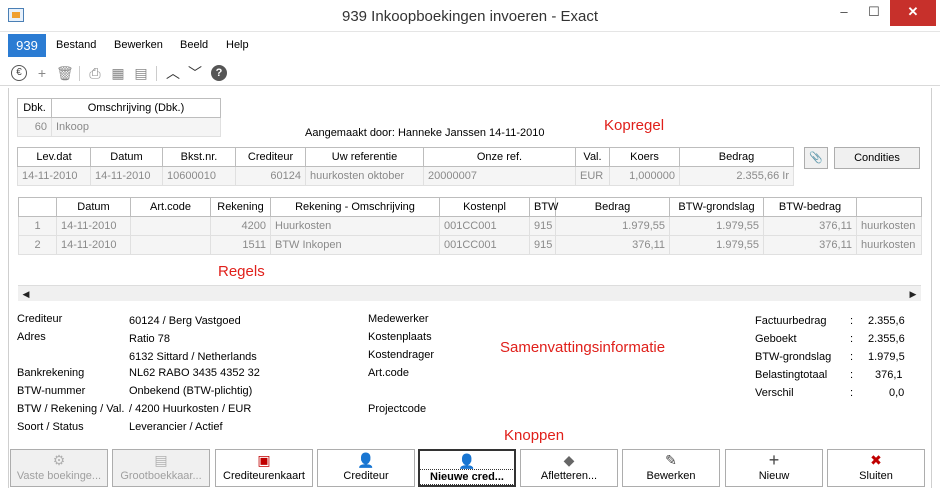 The width and height of the screenshot is (940, 490). Describe the element at coordinates (791, 321) in the screenshot. I see `total-label: Factuurbedrag` at that location.